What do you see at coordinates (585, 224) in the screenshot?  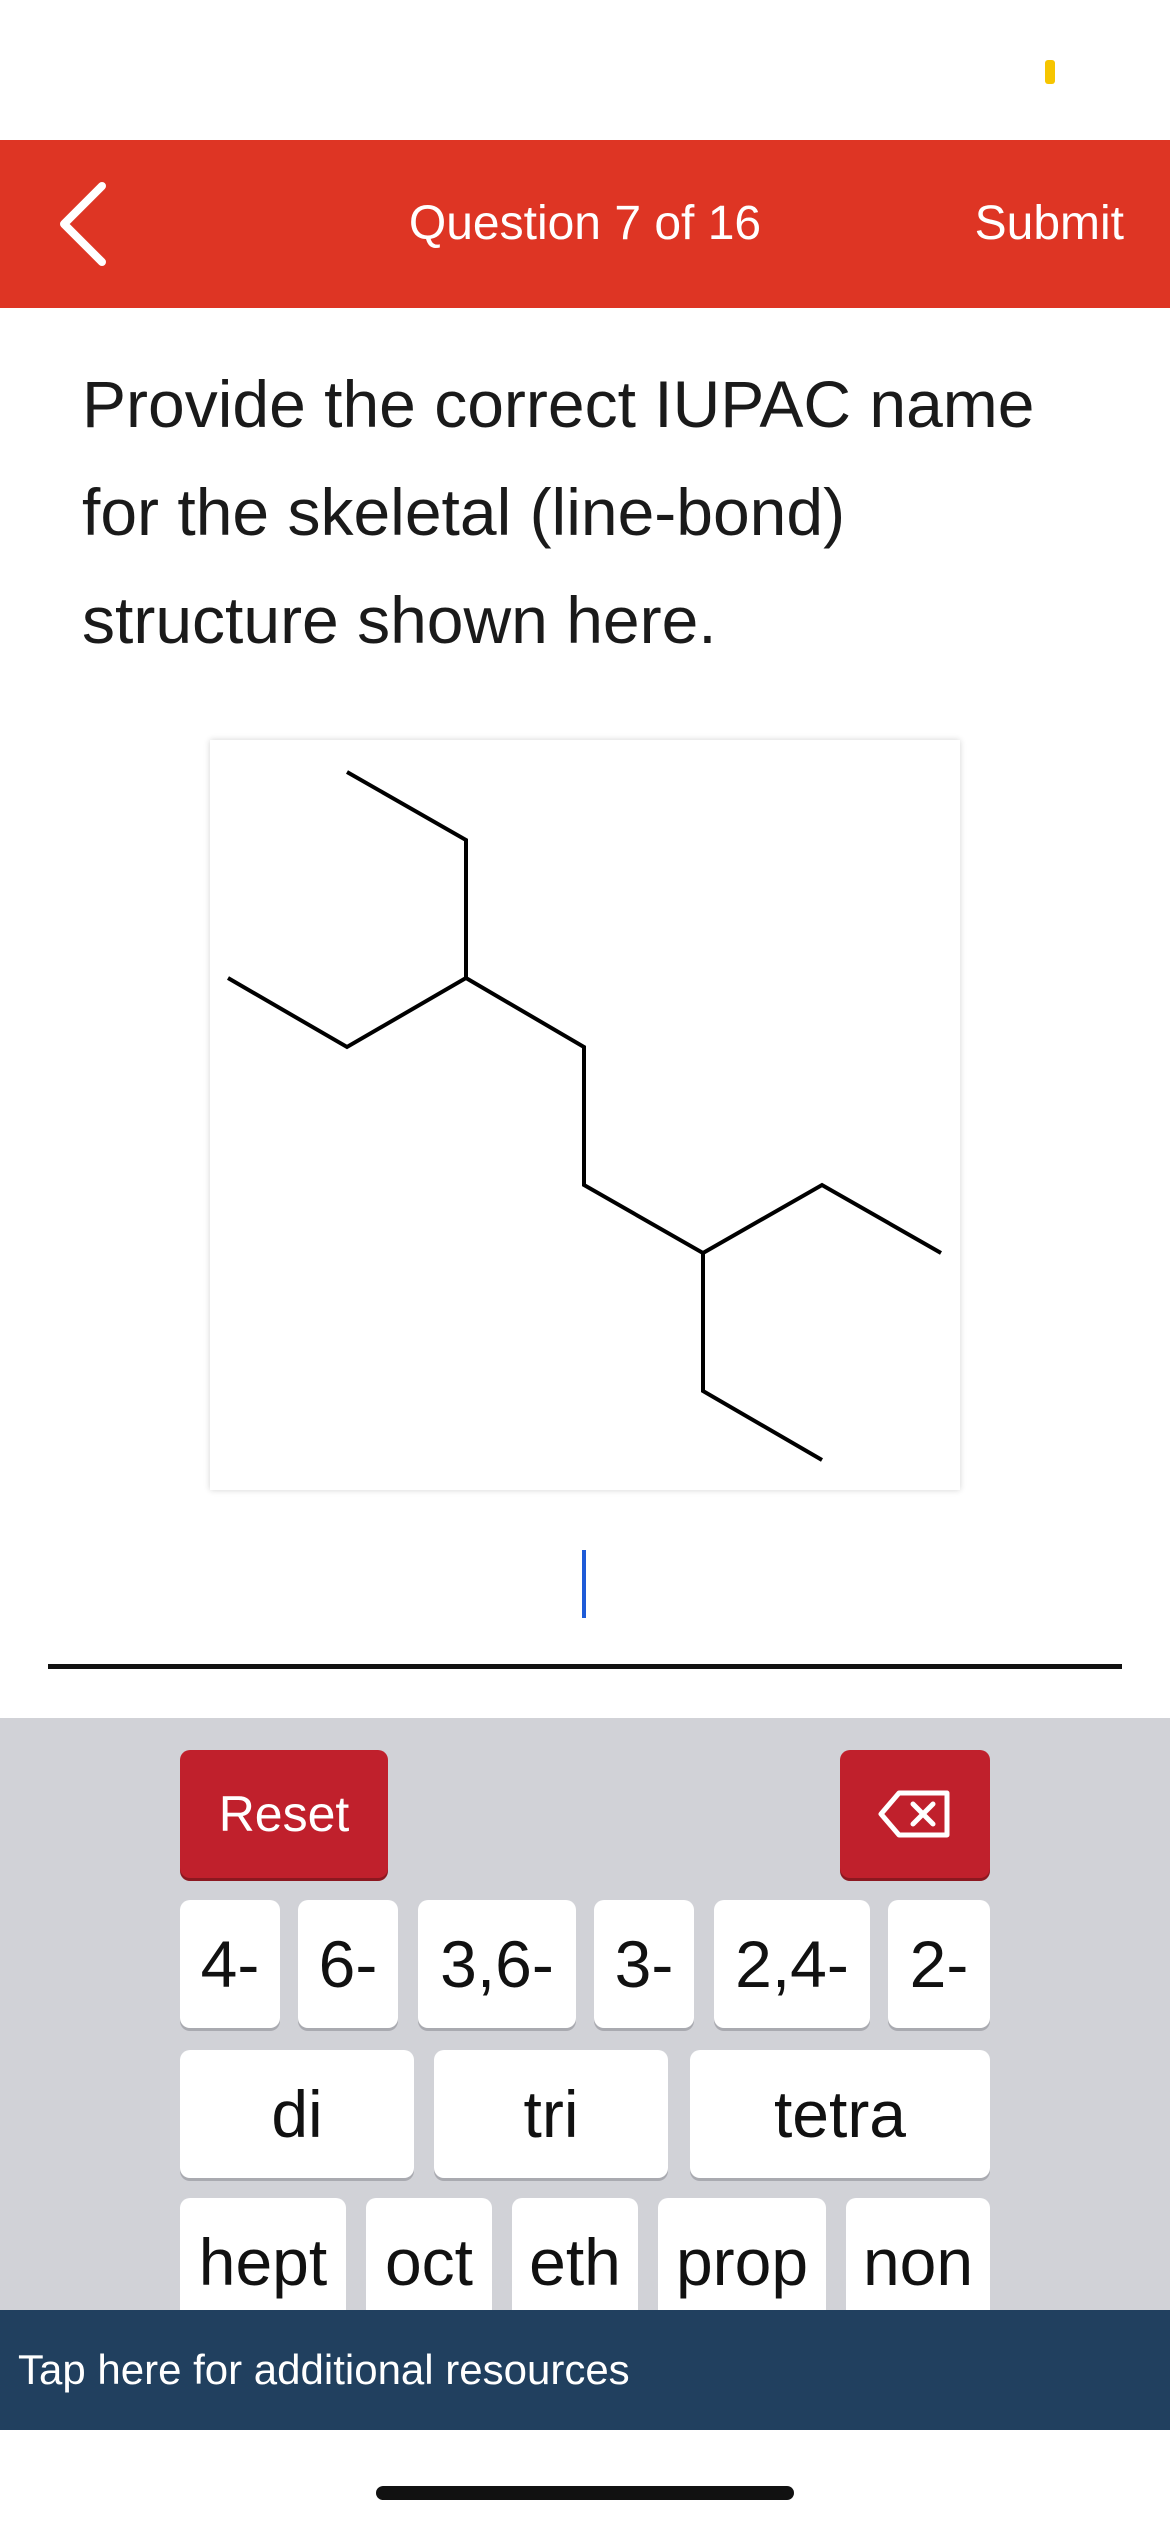 I see `nav-bar: Question 7 of 16 Submit` at bounding box center [585, 224].